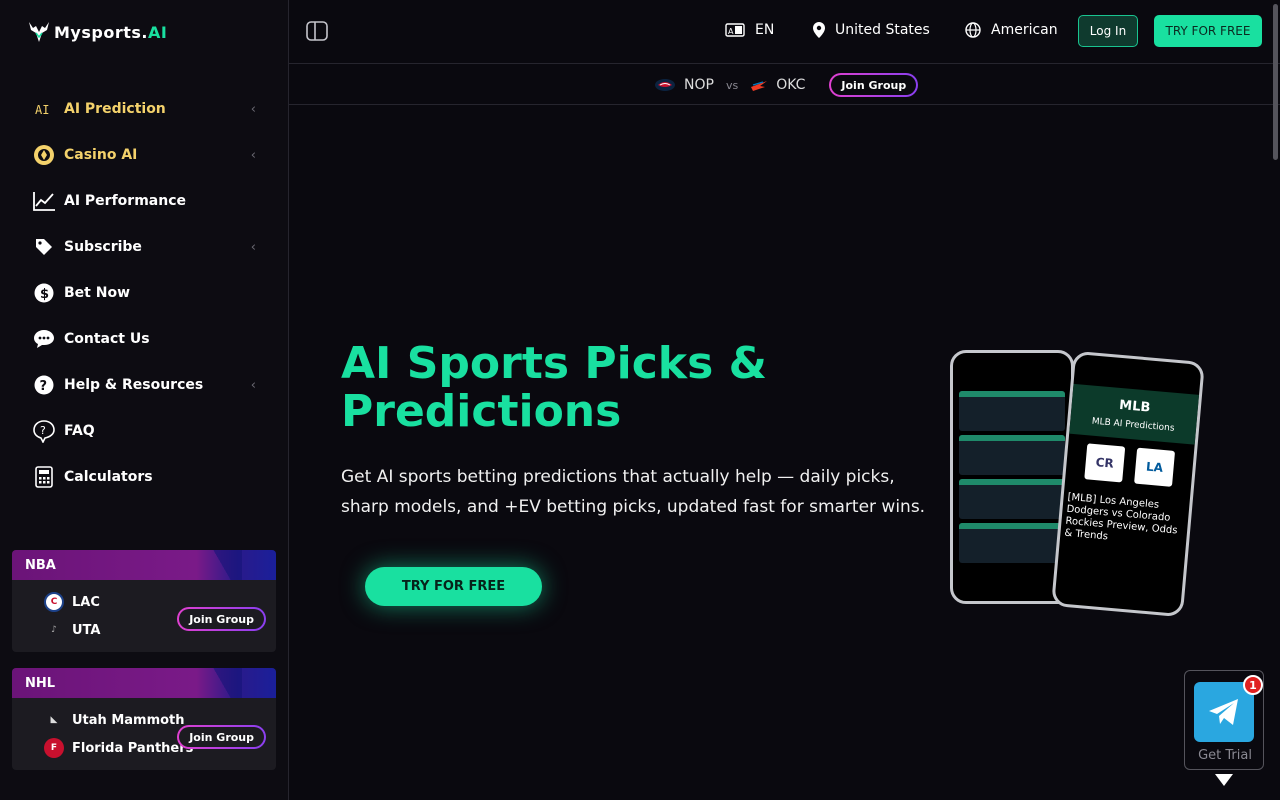 Image resolution: width=1280 pixels, height=800 pixels. What do you see at coordinates (44, 155) in the screenshot?
I see `casino-chip-icon` at bounding box center [44, 155].